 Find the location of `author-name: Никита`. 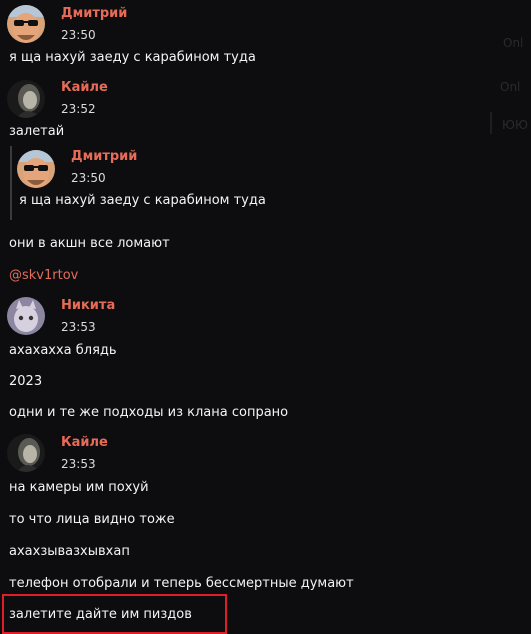

author-name: Никита is located at coordinates (88, 305).